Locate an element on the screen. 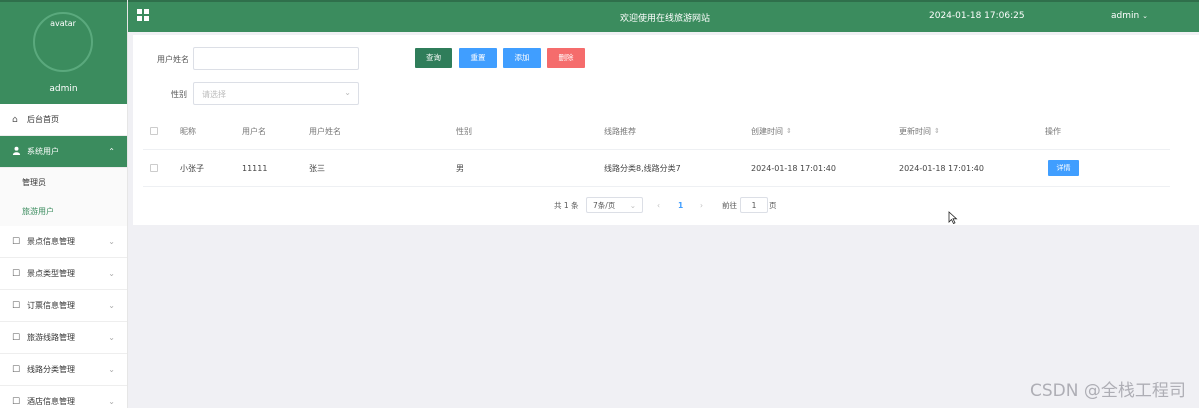 The height and width of the screenshot is (408, 1199). column-header-updated: 更新时间 ⇕ is located at coordinates (919, 131).